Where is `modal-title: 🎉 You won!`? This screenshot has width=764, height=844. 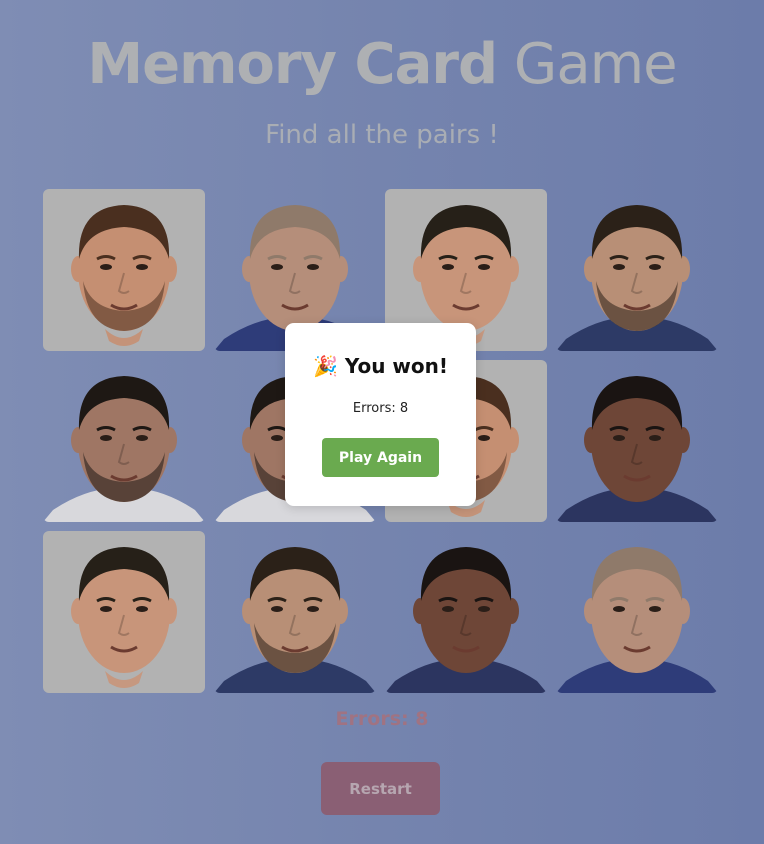 modal-title: 🎉 You won! is located at coordinates (380, 366).